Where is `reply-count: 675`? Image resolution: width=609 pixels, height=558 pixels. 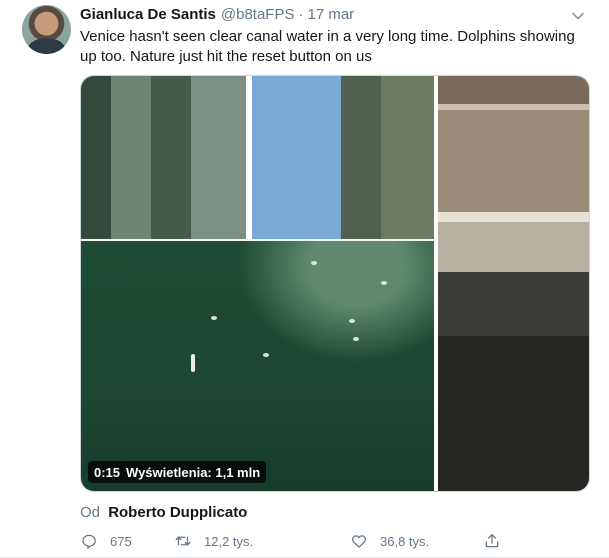 reply-count: 675 is located at coordinates (121, 541).